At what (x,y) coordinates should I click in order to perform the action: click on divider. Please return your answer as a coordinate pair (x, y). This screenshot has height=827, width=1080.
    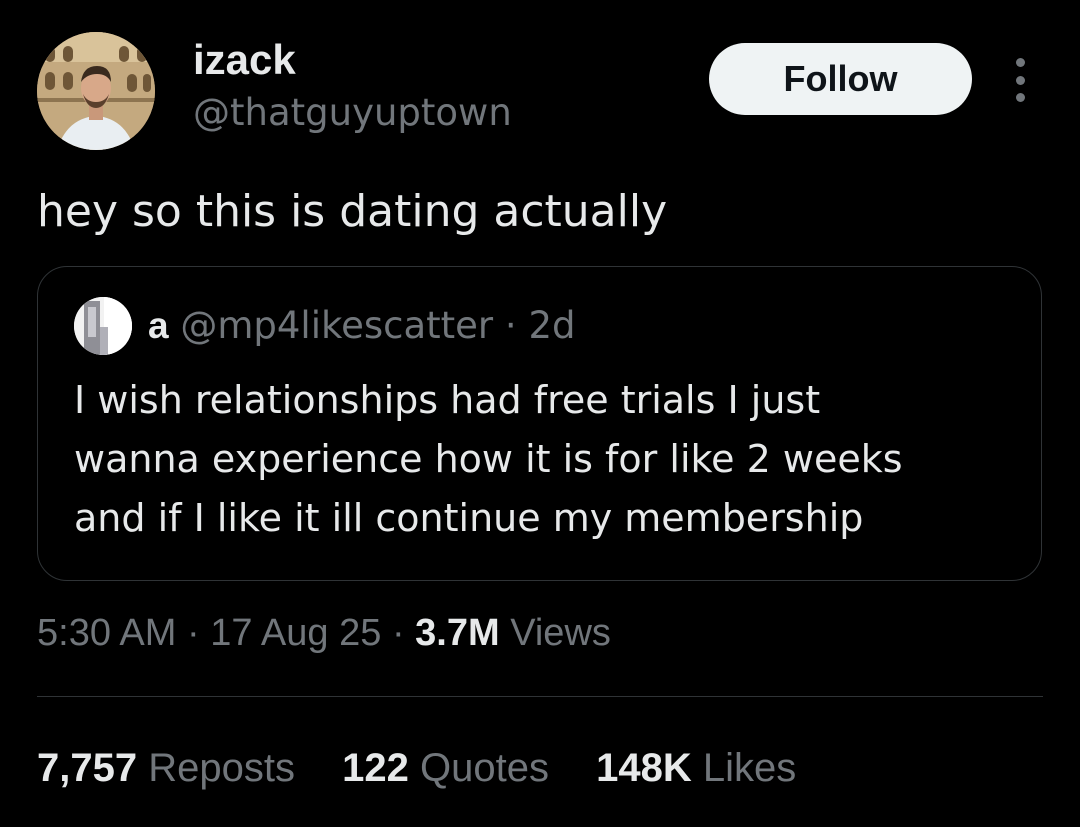
    Looking at the image, I should click on (540, 696).